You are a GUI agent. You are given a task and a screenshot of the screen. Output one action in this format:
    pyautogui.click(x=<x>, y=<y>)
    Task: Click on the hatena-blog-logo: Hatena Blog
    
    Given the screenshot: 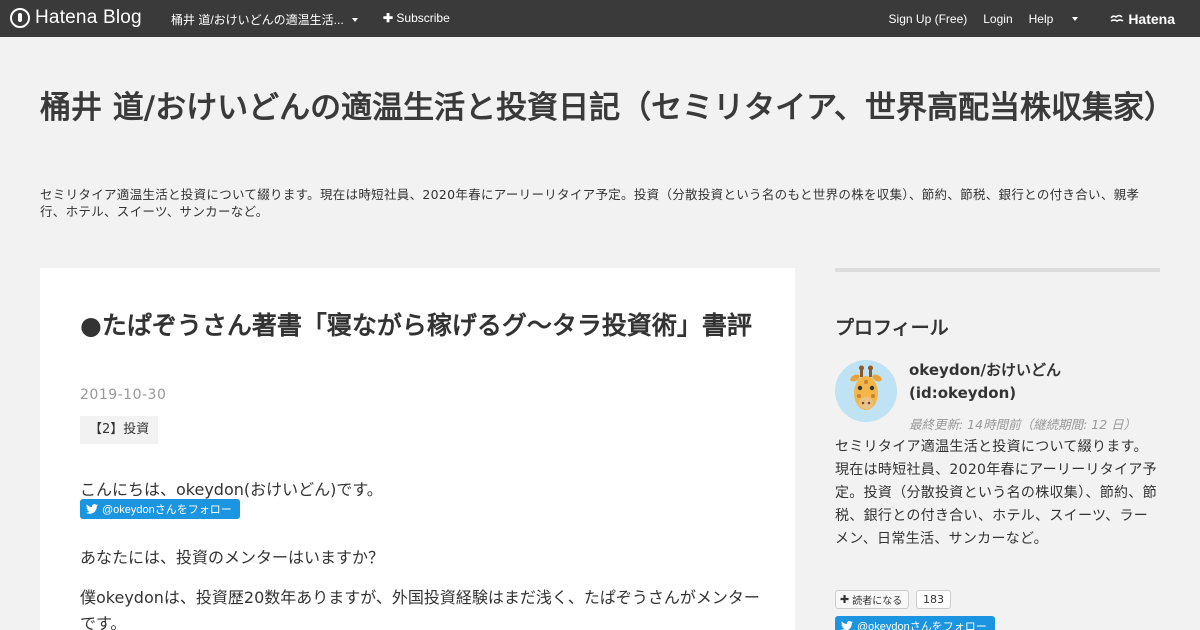 What is the action you would take?
    pyautogui.click(x=76, y=18)
    